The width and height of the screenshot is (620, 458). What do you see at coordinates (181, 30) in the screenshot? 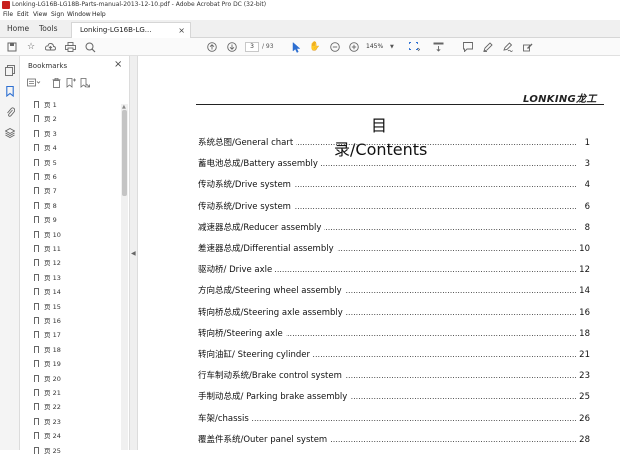
I see `tab-close-icon: ×` at bounding box center [181, 30].